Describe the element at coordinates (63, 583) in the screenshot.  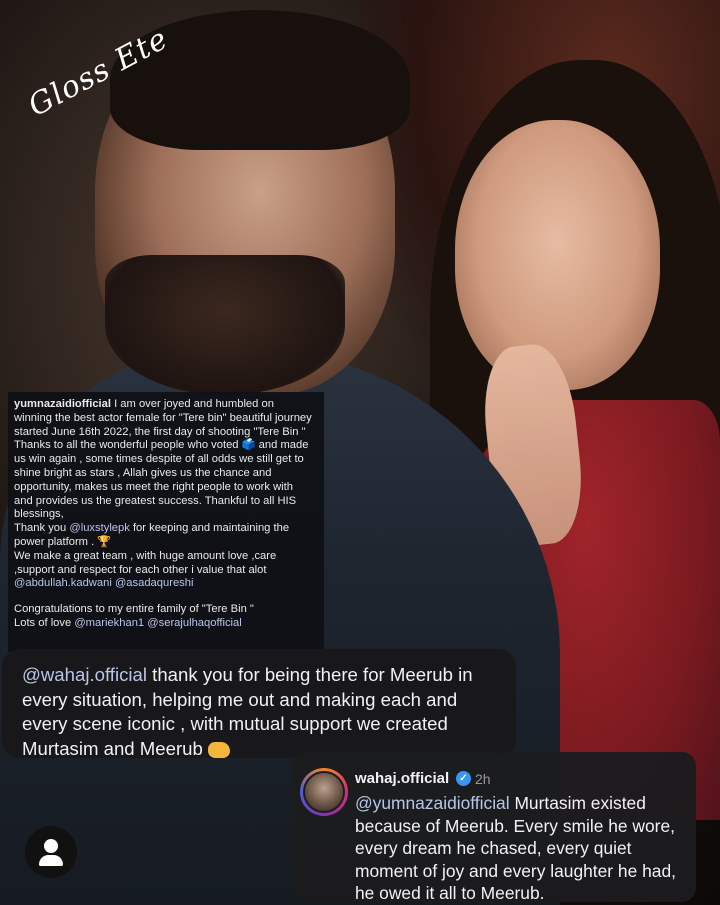
I see `mention-abdullah-kadwani: @abdullah.kadwani` at that location.